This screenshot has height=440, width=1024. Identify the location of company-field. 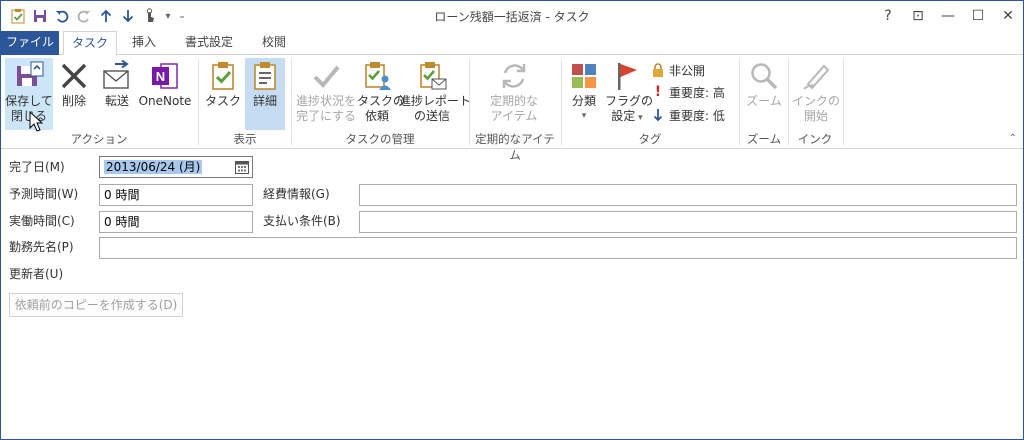
(558, 248).